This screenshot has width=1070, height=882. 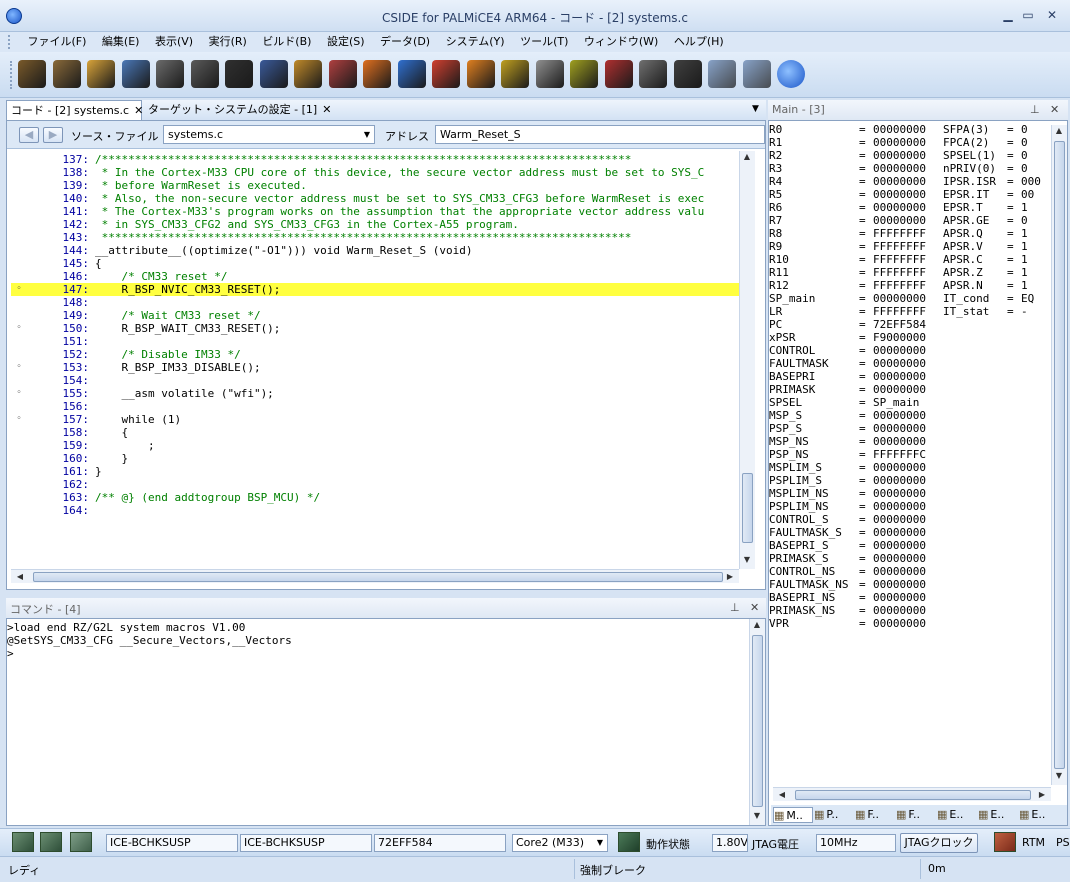 What do you see at coordinates (53, 135) in the screenshot?
I see `forward-arrow-icon: ▶` at bounding box center [53, 135].